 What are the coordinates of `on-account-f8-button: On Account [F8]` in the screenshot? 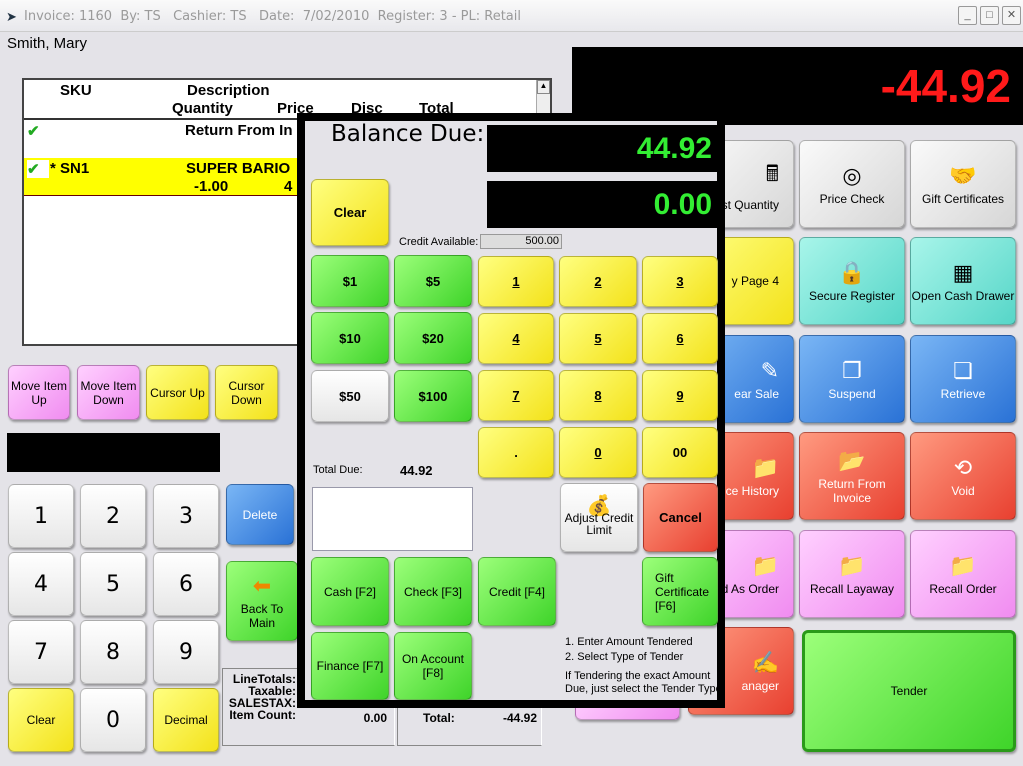 It's located at (433, 666).